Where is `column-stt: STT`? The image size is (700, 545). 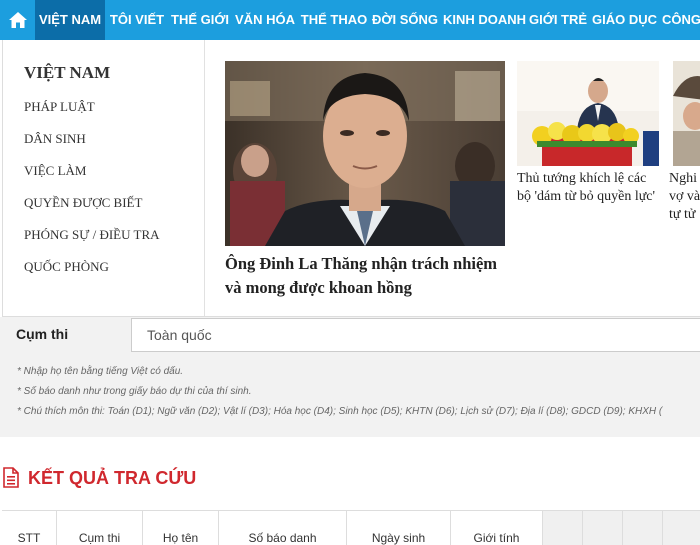 column-stt: STT is located at coordinates (29, 538).